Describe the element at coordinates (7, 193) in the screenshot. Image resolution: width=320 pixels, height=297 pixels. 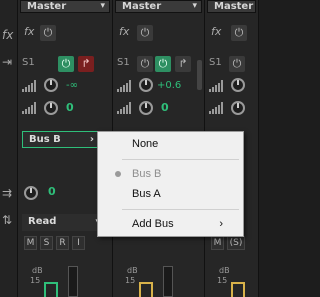
I see `send-icon: ⇉` at that location.